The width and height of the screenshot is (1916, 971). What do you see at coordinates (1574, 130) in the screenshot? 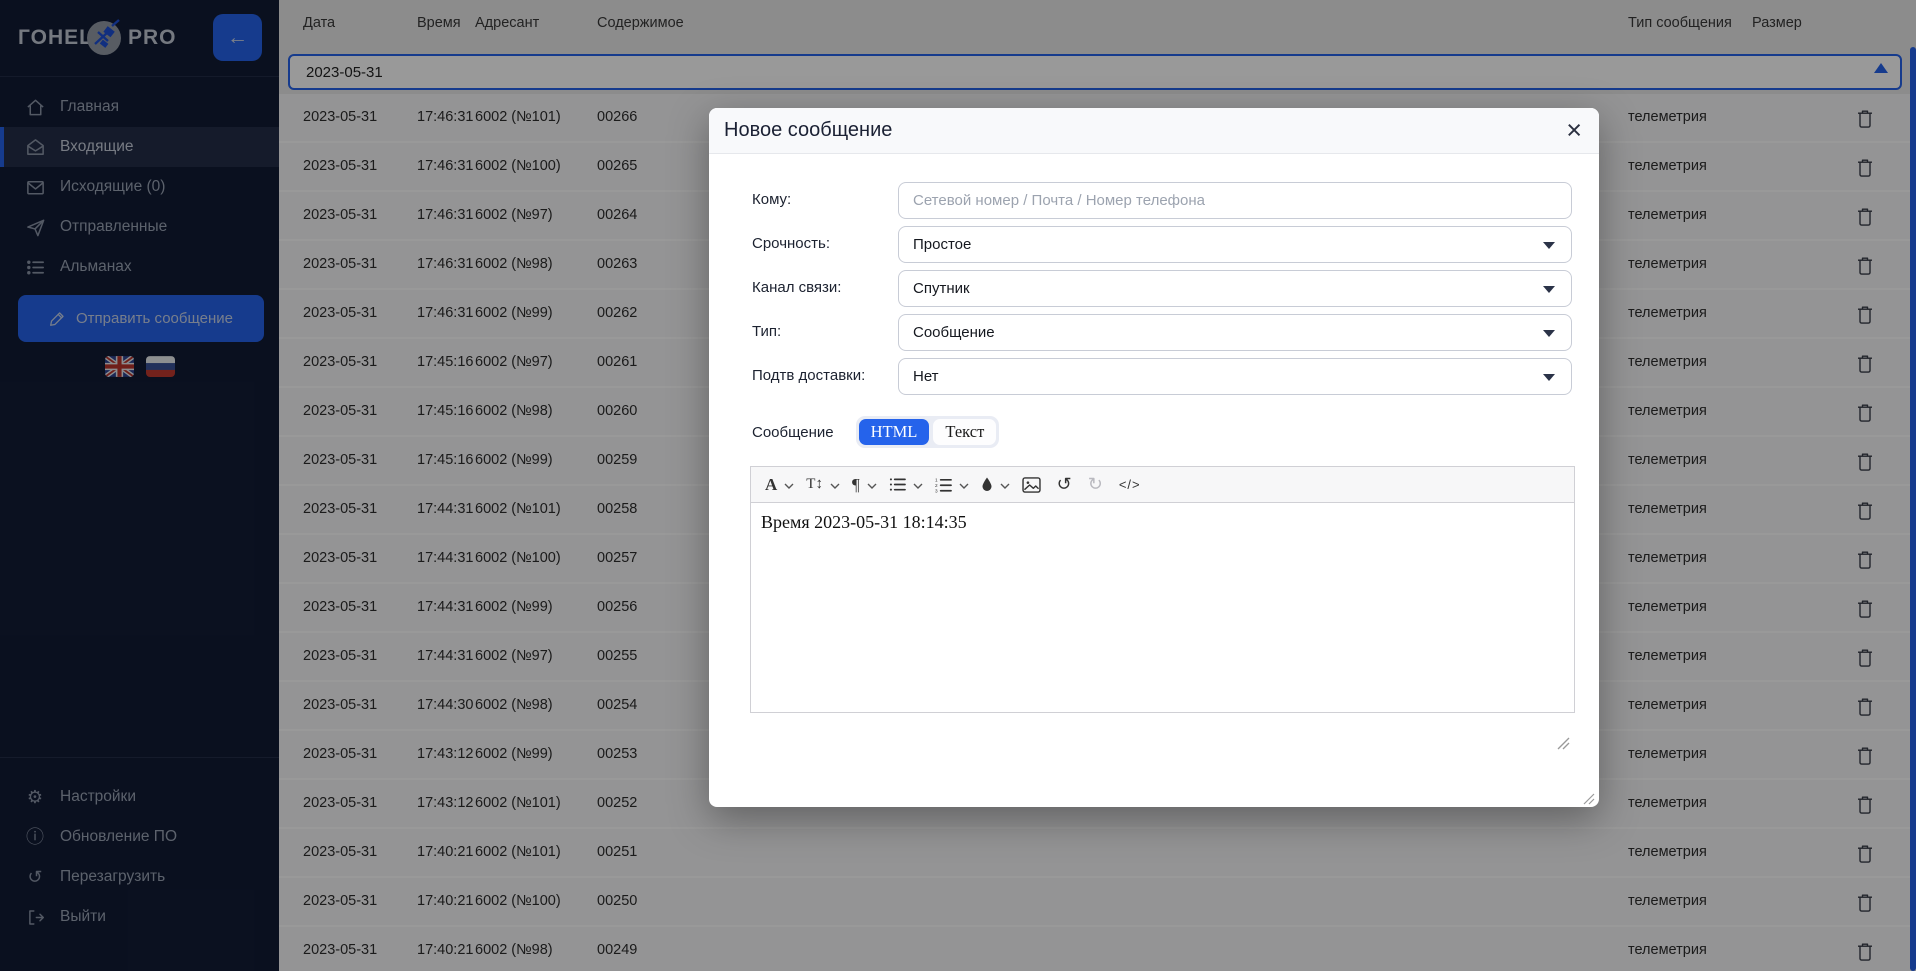
I see `close-icon: ×` at bounding box center [1574, 130].